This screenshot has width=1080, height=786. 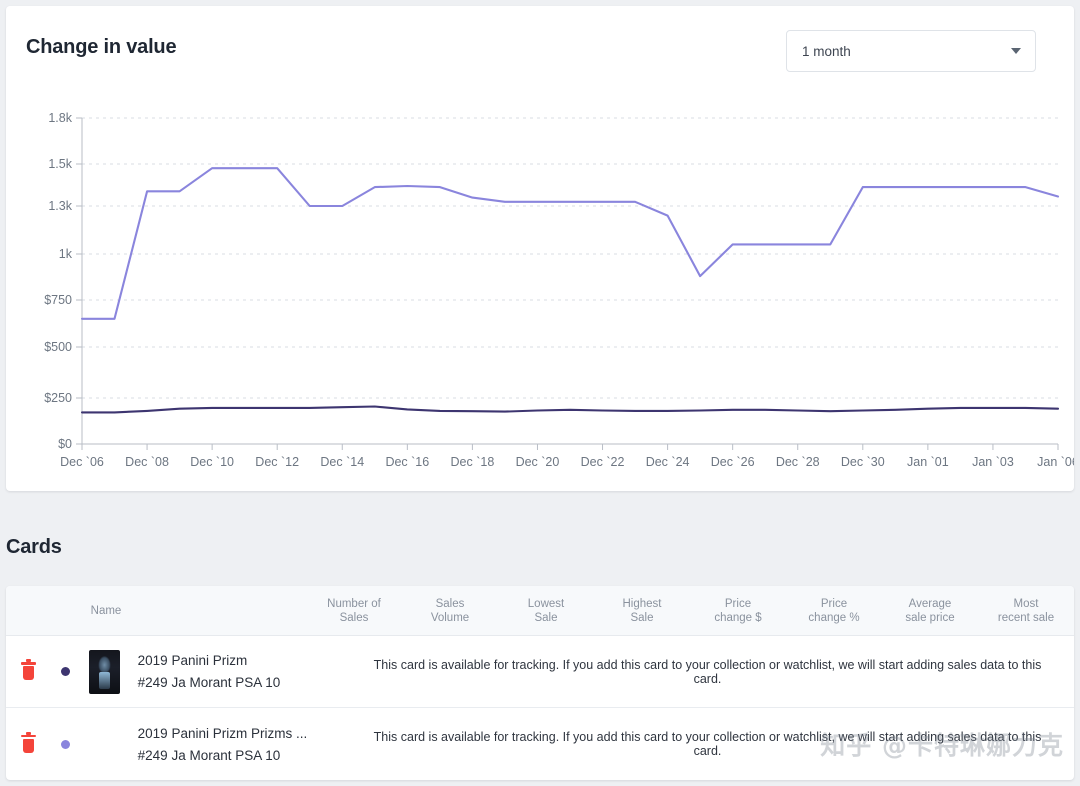 What do you see at coordinates (58, 300) in the screenshot?
I see `y-tick-label: $750` at bounding box center [58, 300].